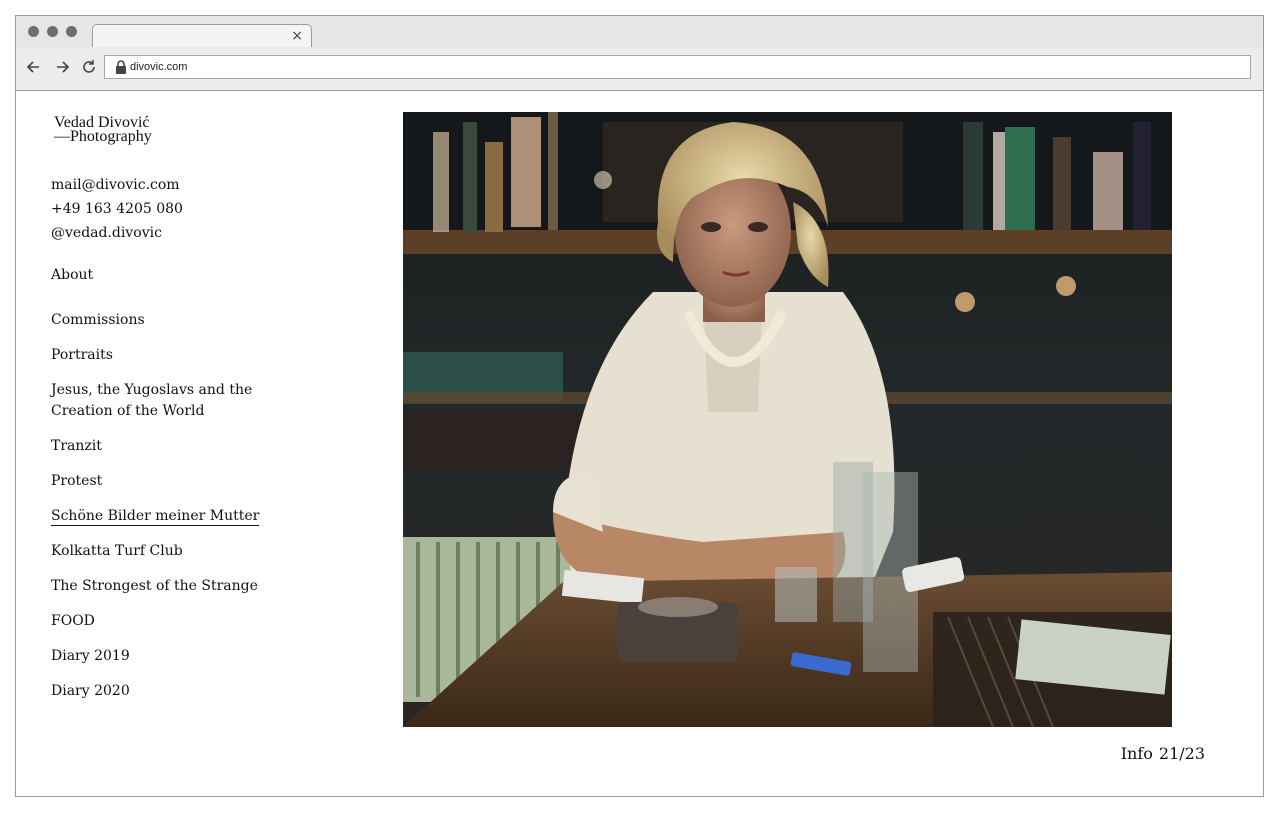  I want to click on nav-item-commissions: Commissions, so click(98, 320).